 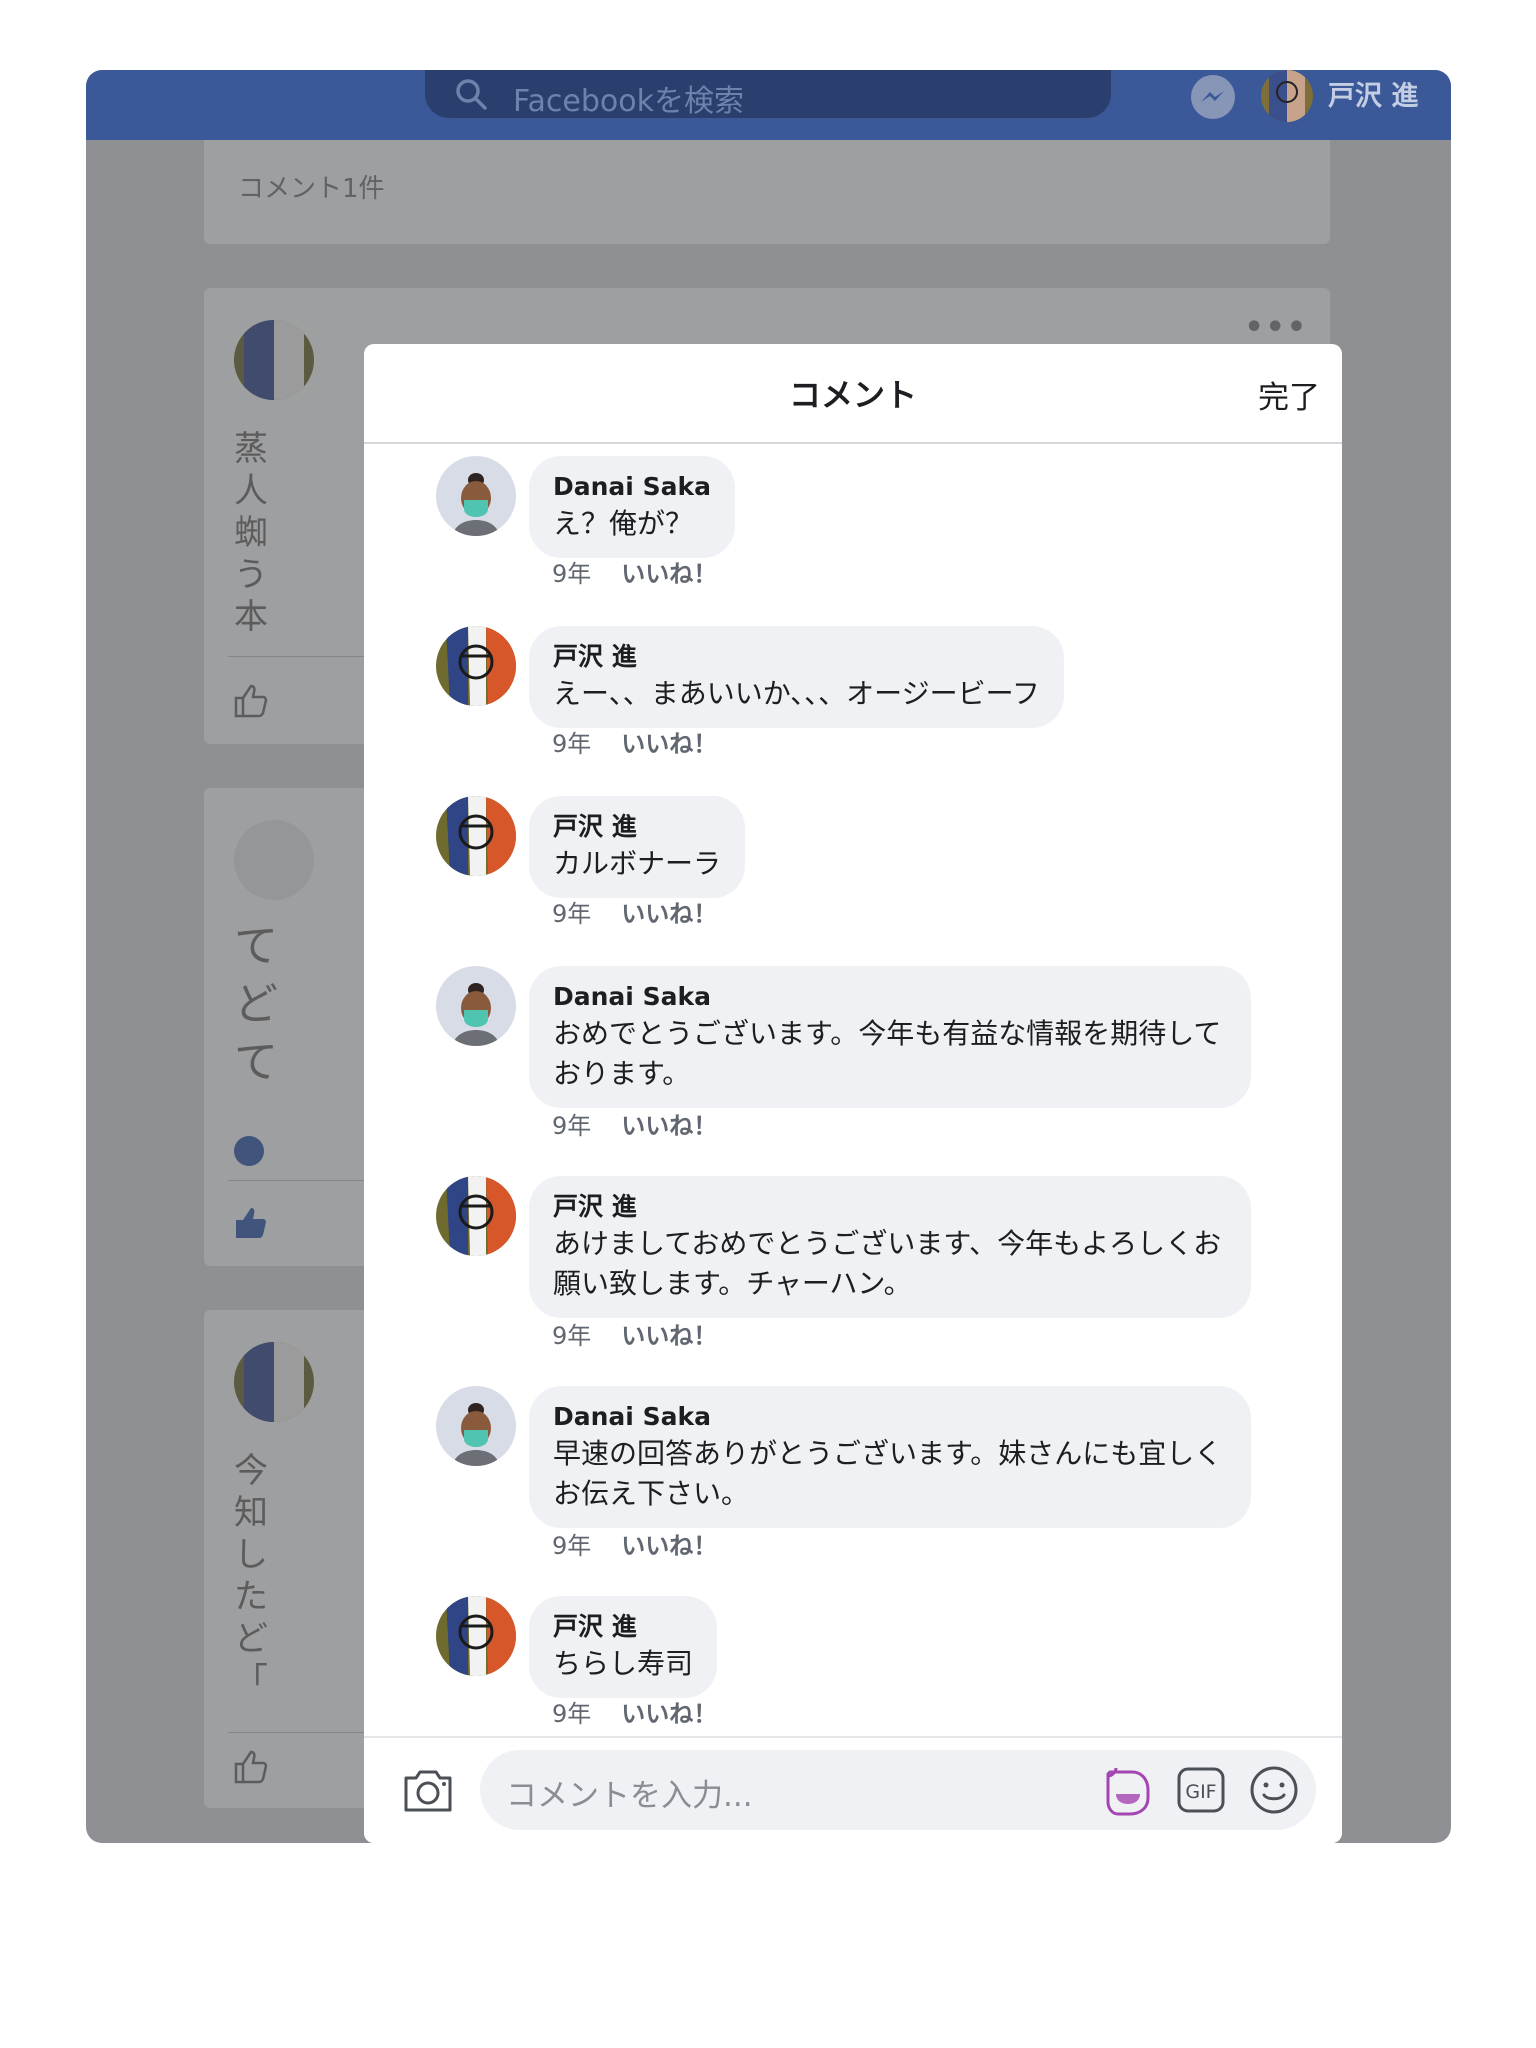 I want to click on dialog-header: コメント 完了, so click(x=853, y=394).